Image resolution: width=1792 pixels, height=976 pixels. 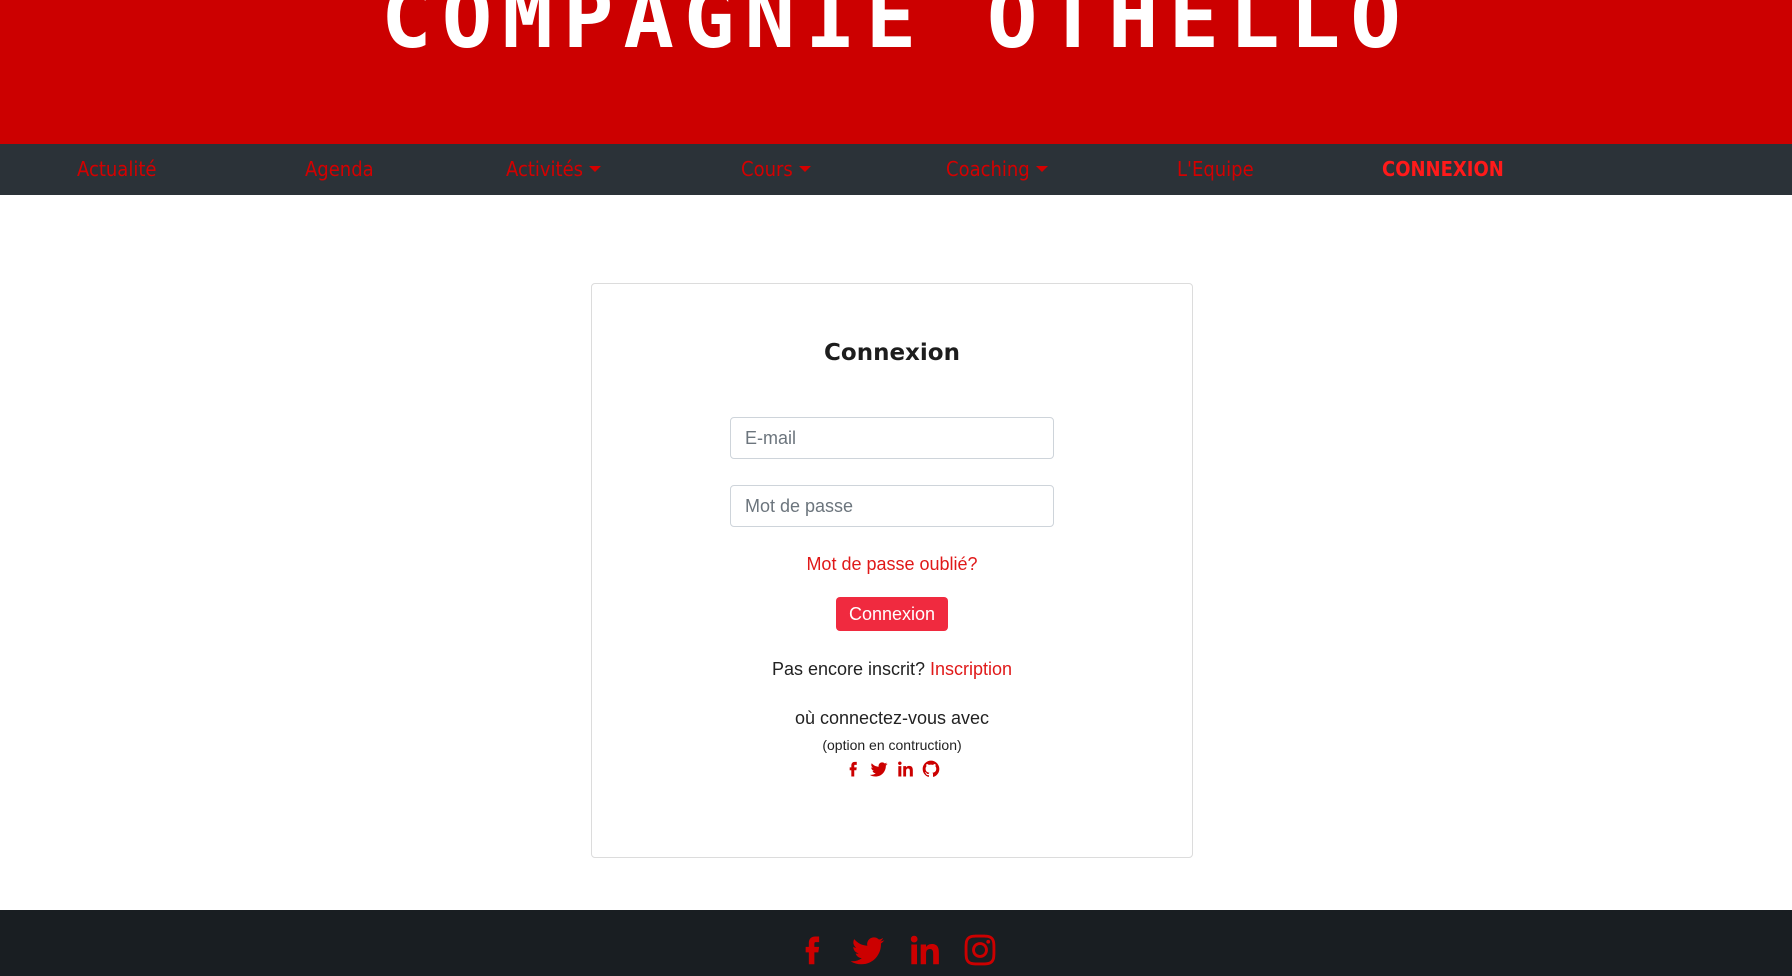 I want to click on nav-item-cours: Cours, so click(x=776, y=169).